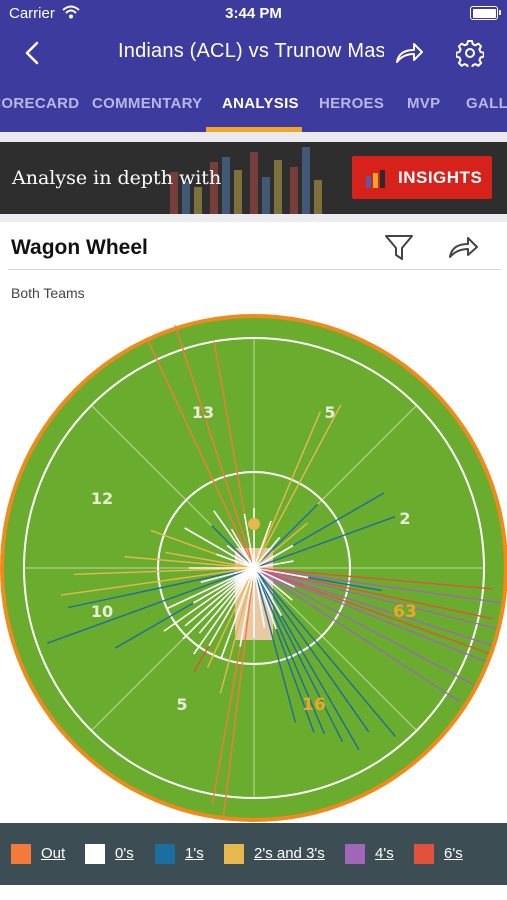 The width and height of the screenshot is (507, 900). What do you see at coordinates (453, 853) in the screenshot?
I see `legend-label: 6's` at bounding box center [453, 853].